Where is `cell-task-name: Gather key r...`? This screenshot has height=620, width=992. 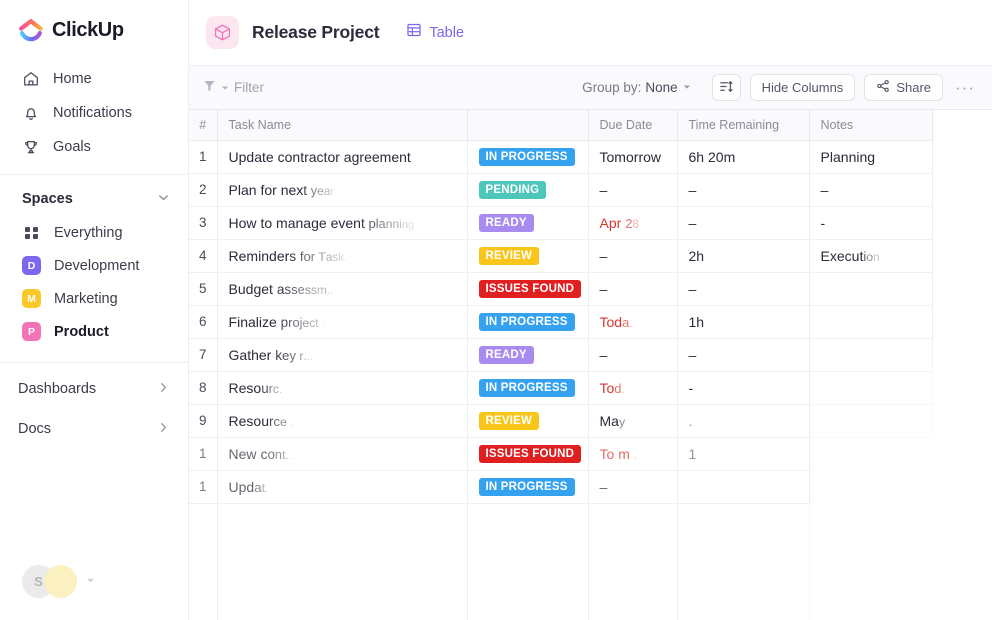 cell-task-name: Gather key r... is located at coordinates (342, 355).